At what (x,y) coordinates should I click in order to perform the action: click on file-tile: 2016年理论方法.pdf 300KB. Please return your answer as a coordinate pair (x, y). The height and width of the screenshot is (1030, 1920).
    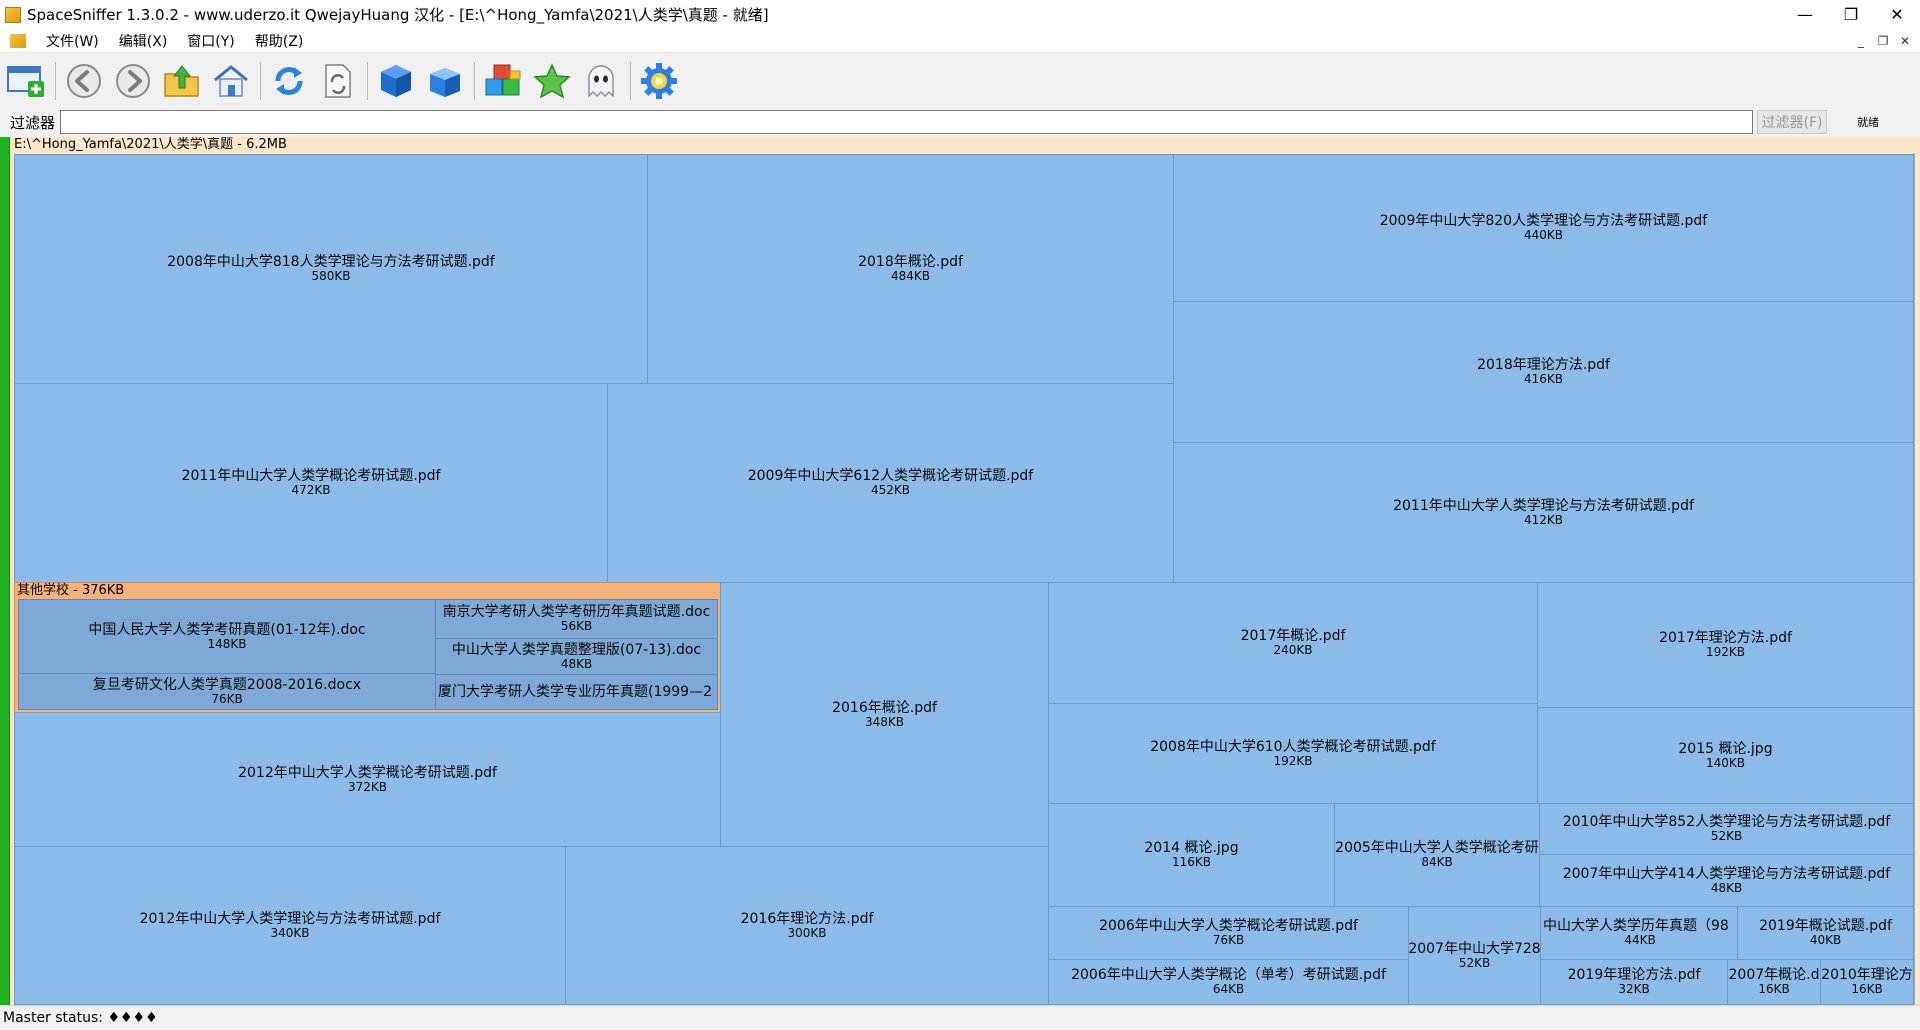
    Looking at the image, I should click on (807, 925).